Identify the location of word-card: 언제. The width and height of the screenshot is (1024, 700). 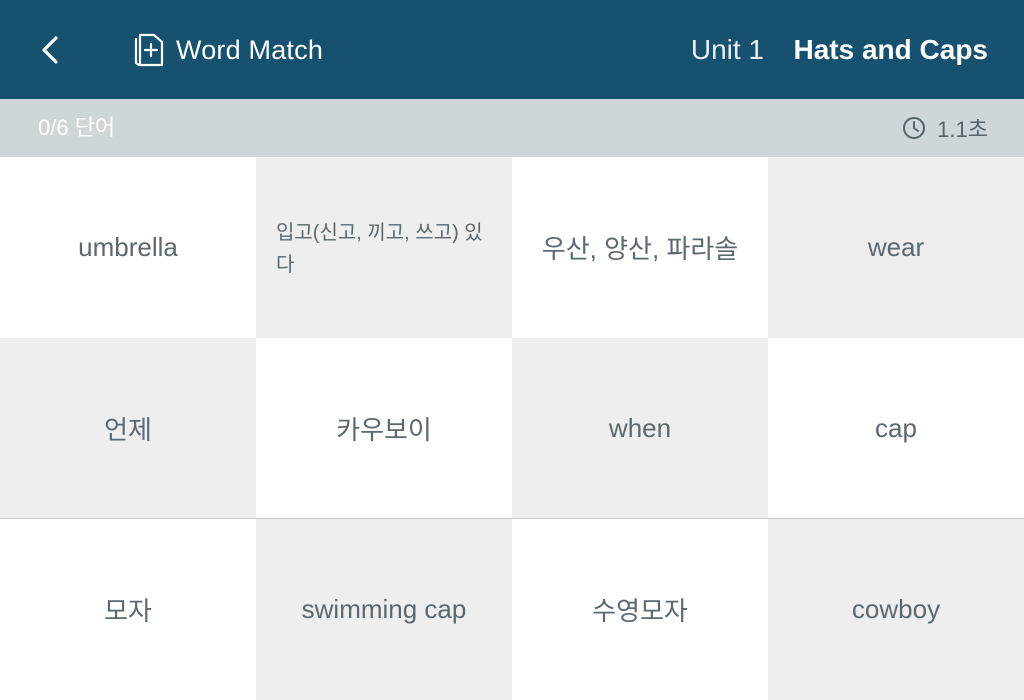
(128, 428).